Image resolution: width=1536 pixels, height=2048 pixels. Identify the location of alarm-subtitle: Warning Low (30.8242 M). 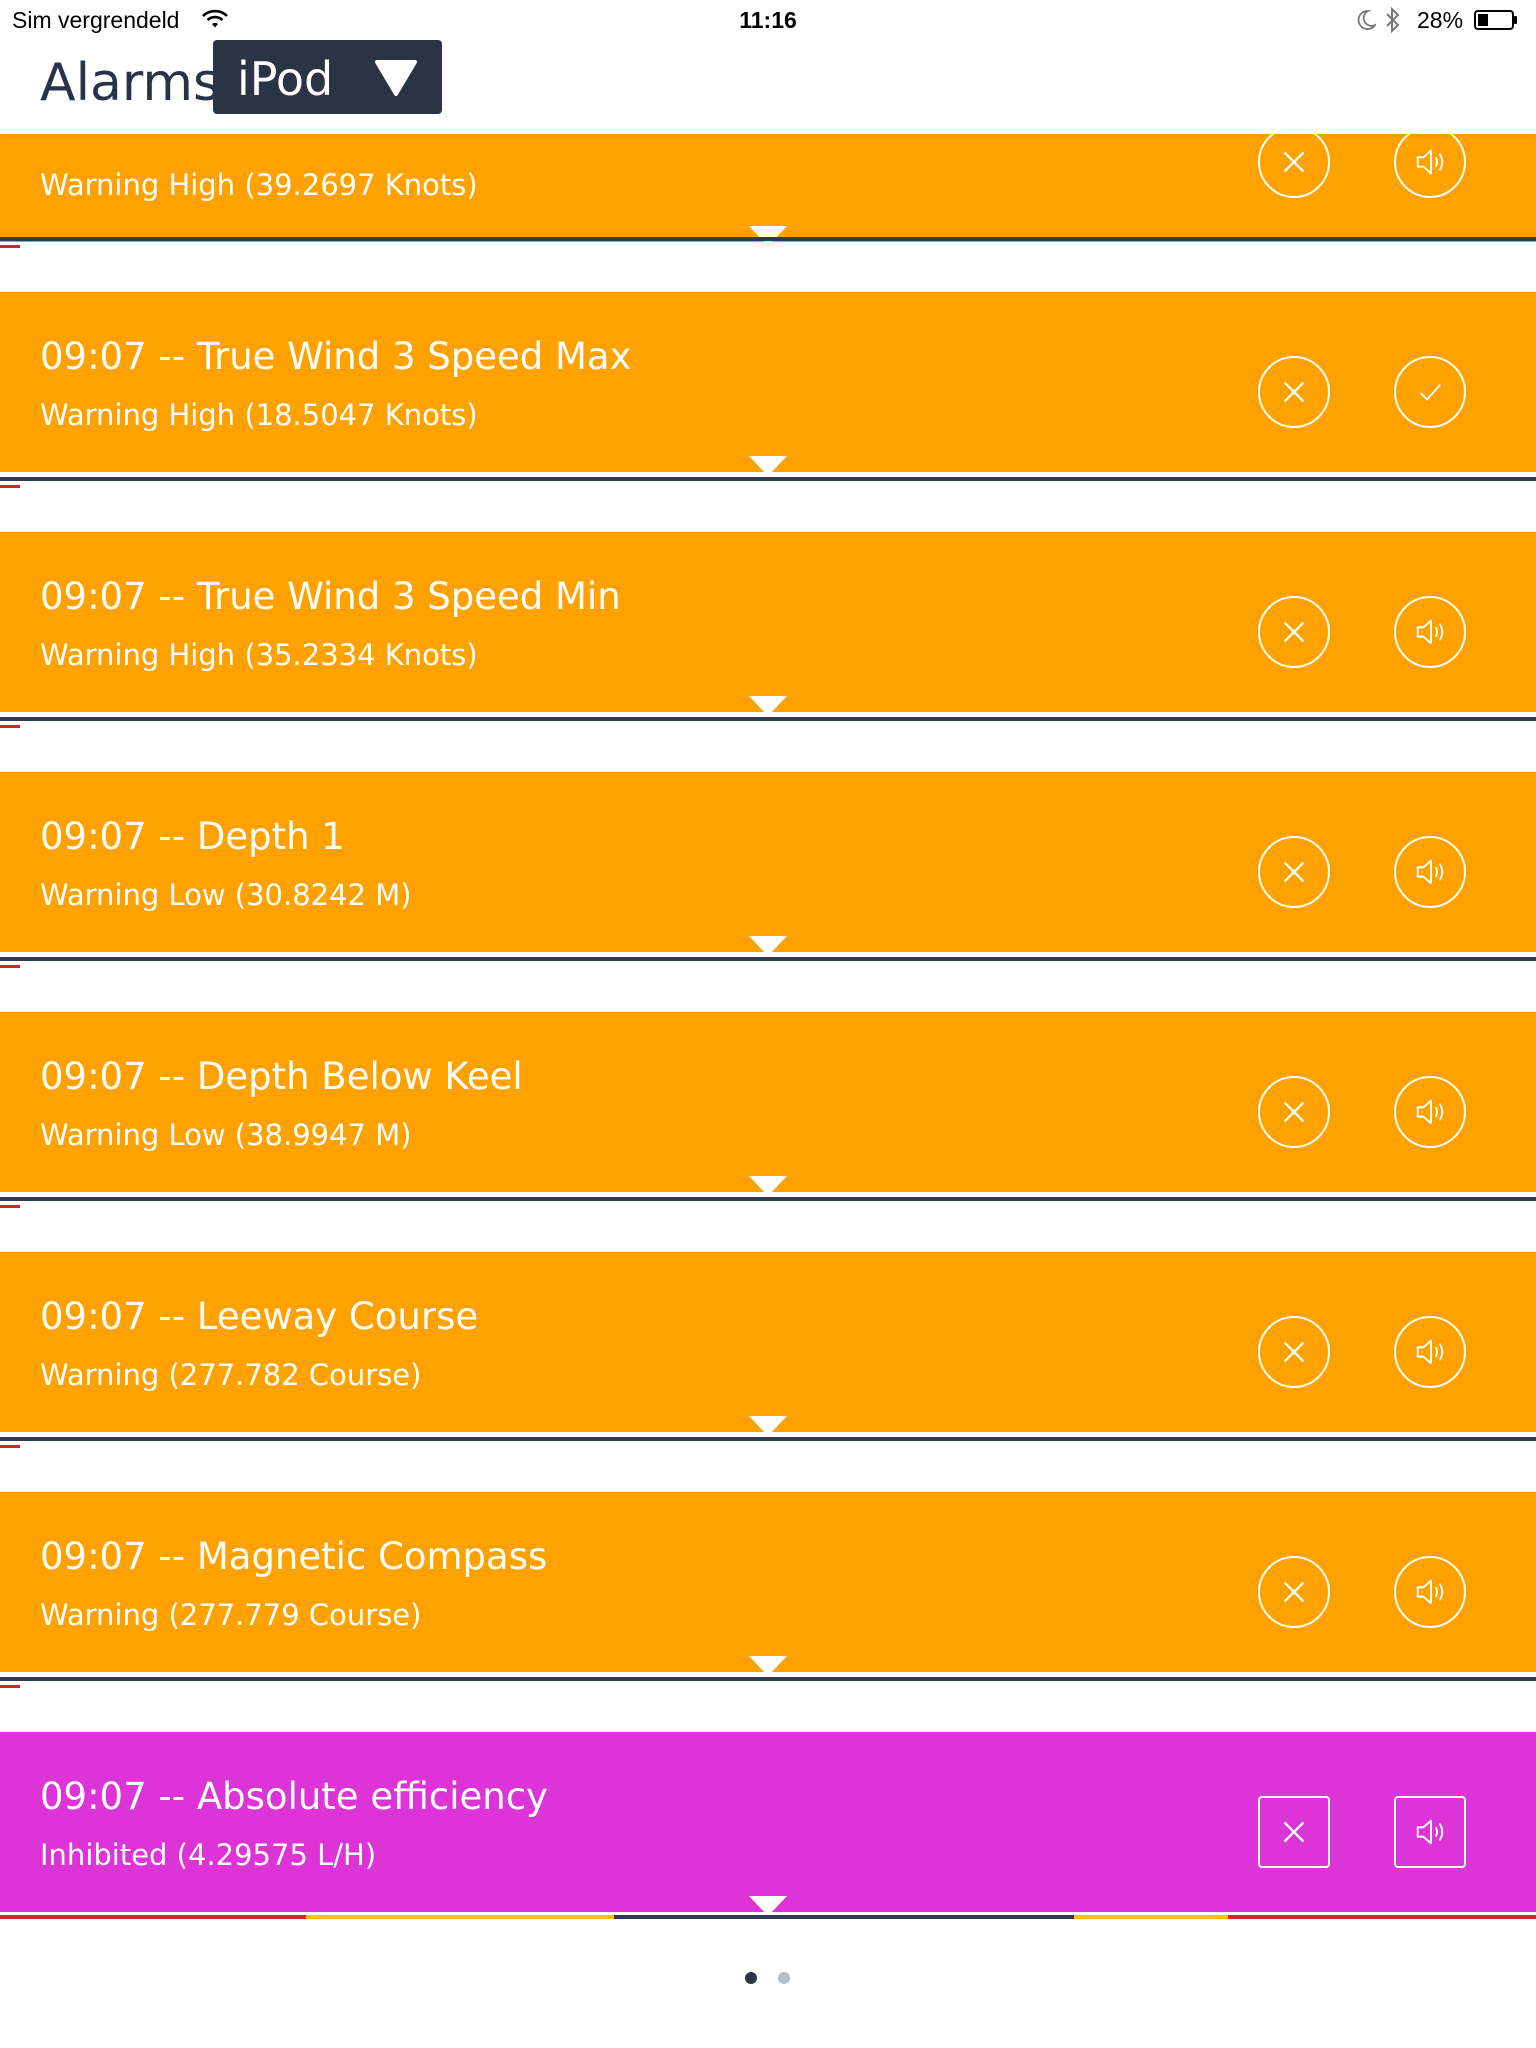
(226, 895).